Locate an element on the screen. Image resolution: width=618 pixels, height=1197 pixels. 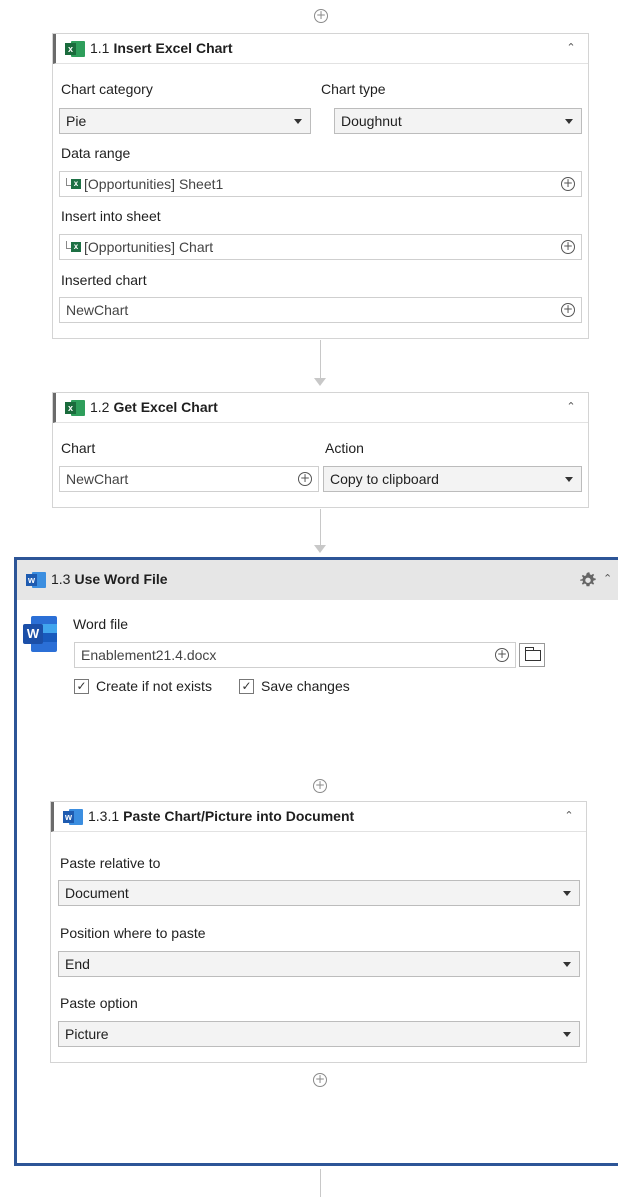
data-range-field: x [Opportunities] Sheet1 + is located at coordinates (320, 184).